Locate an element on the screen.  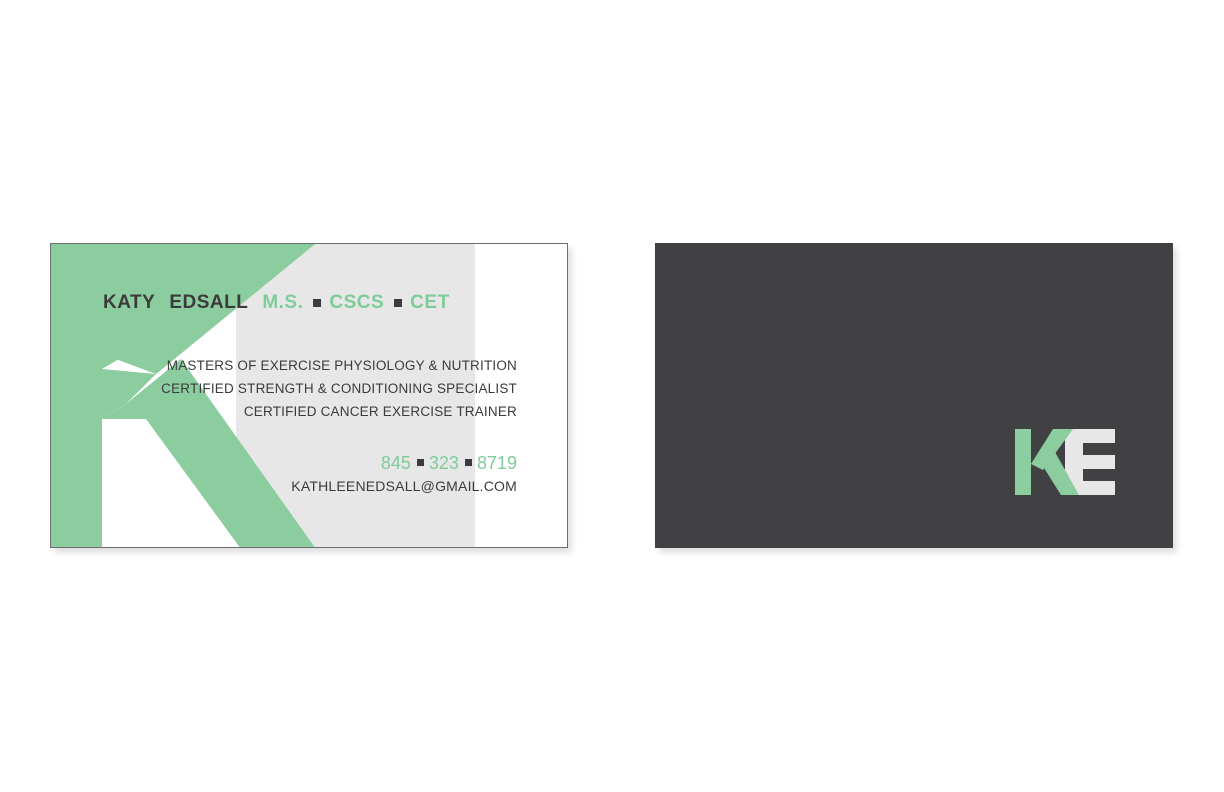
credential-ms: M.S. is located at coordinates (283, 302).